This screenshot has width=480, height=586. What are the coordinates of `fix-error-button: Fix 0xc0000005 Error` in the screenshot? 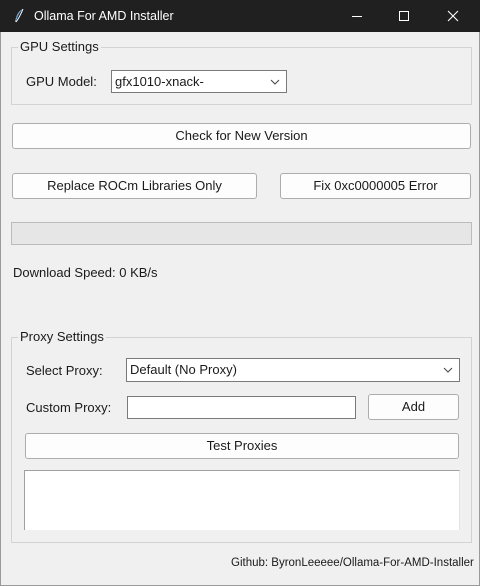 It's located at (375, 186).